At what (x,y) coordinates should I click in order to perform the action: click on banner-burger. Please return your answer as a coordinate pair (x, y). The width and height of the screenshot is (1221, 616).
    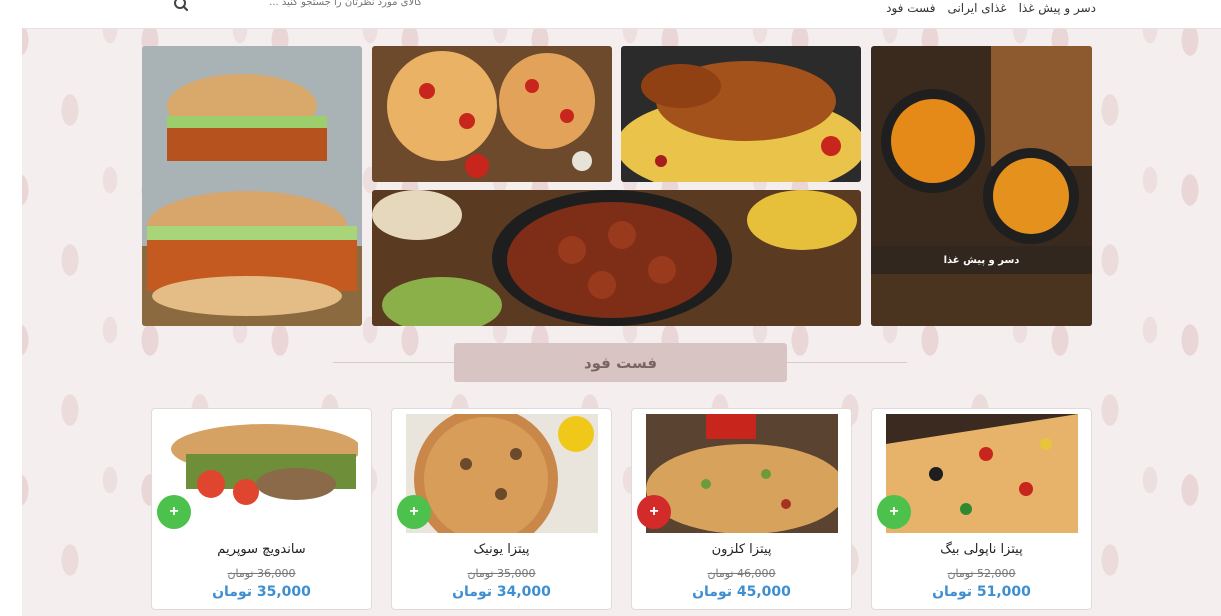
    Looking at the image, I should click on (252, 186).